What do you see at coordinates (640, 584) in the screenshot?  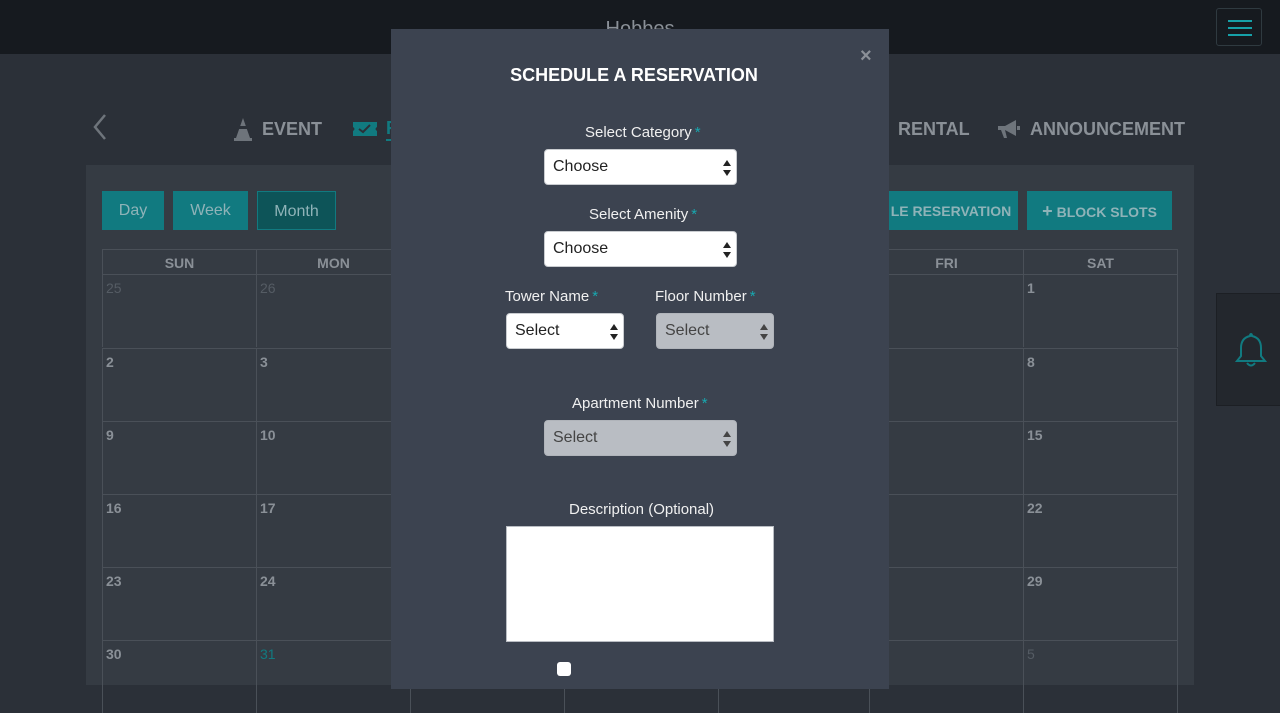 I see `description-textarea` at bounding box center [640, 584].